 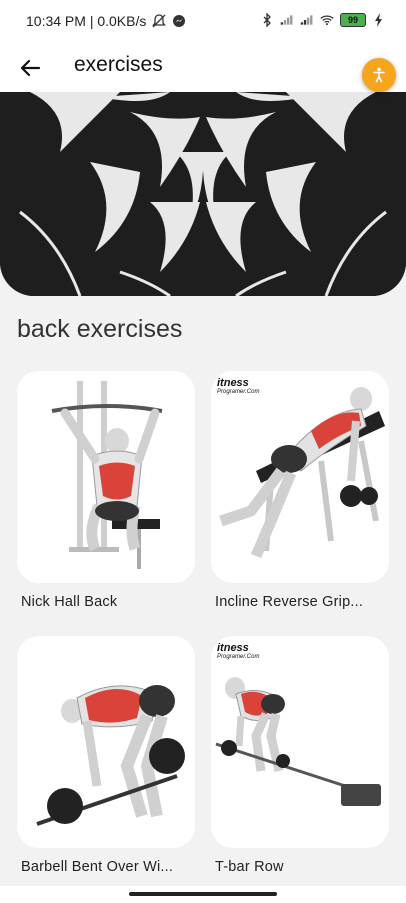 I want to click on back-button, so click(x=30, y=68).